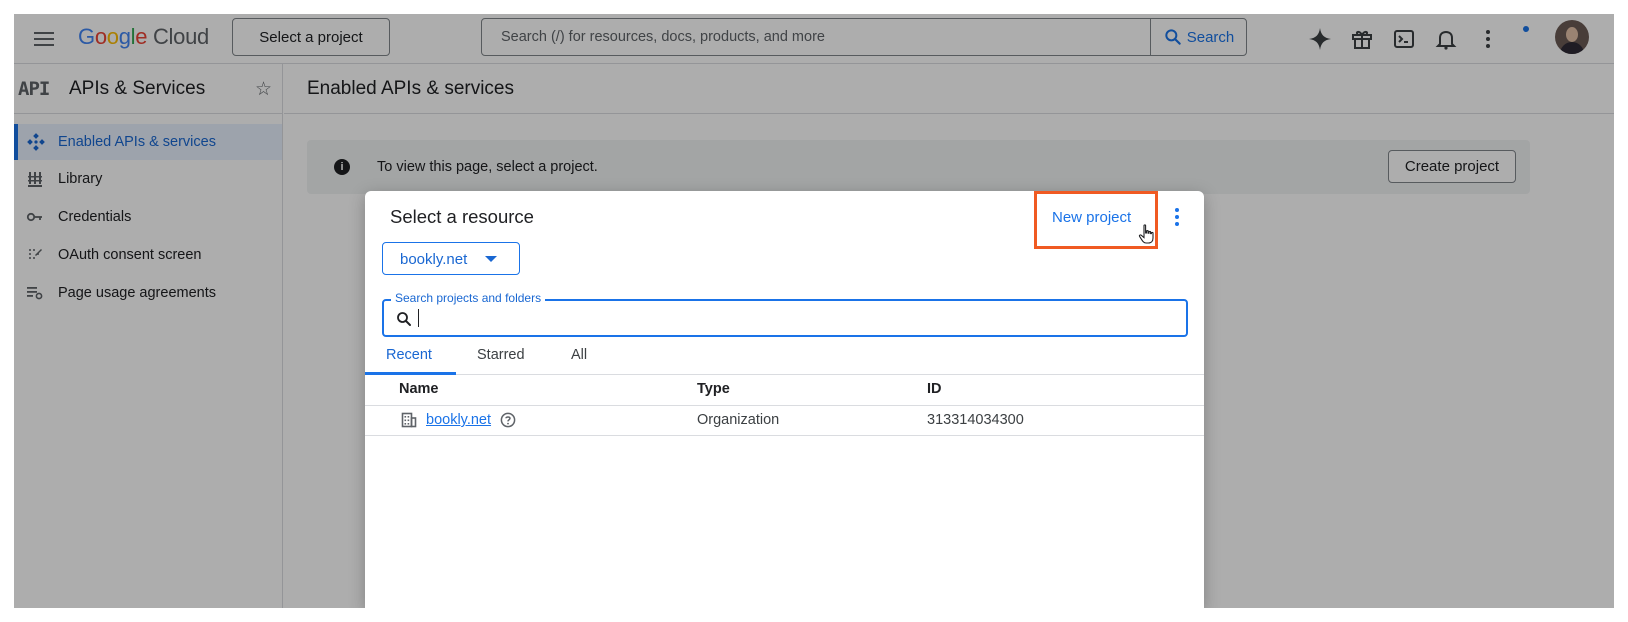  What do you see at coordinates (1146, 234) in the screenshot?
I see `hand-pointer-cursor-icon` at bounding box center [1146, 234].